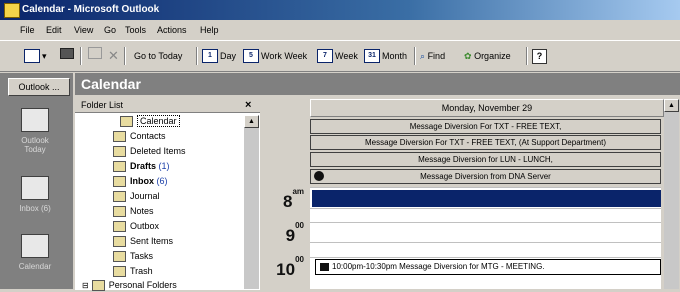 Image resolution: width=680 pixels, height=292 pixels. I want to click on deleted-items-icon, so click(119, 152).